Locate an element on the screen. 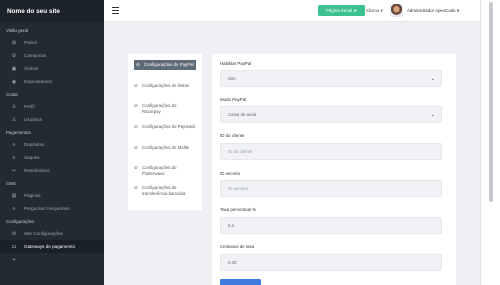 The image size is (500, 285). sidebar-item-painel: ⊞ Painel is located at coordinates (52, 42).